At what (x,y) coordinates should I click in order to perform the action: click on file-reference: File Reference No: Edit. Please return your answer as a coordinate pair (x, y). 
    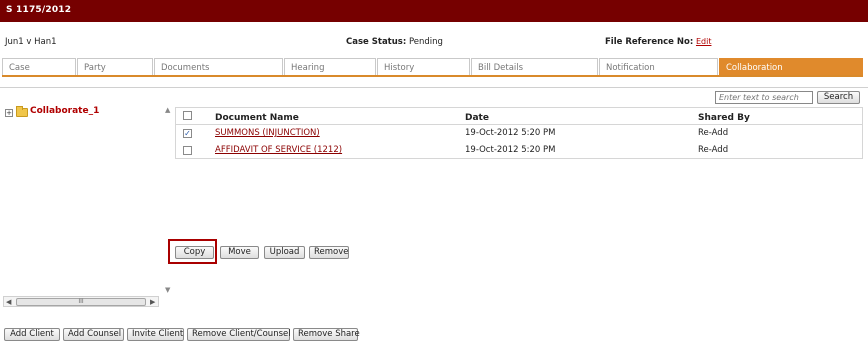
    Looking at the image, I should click on (658, 42).